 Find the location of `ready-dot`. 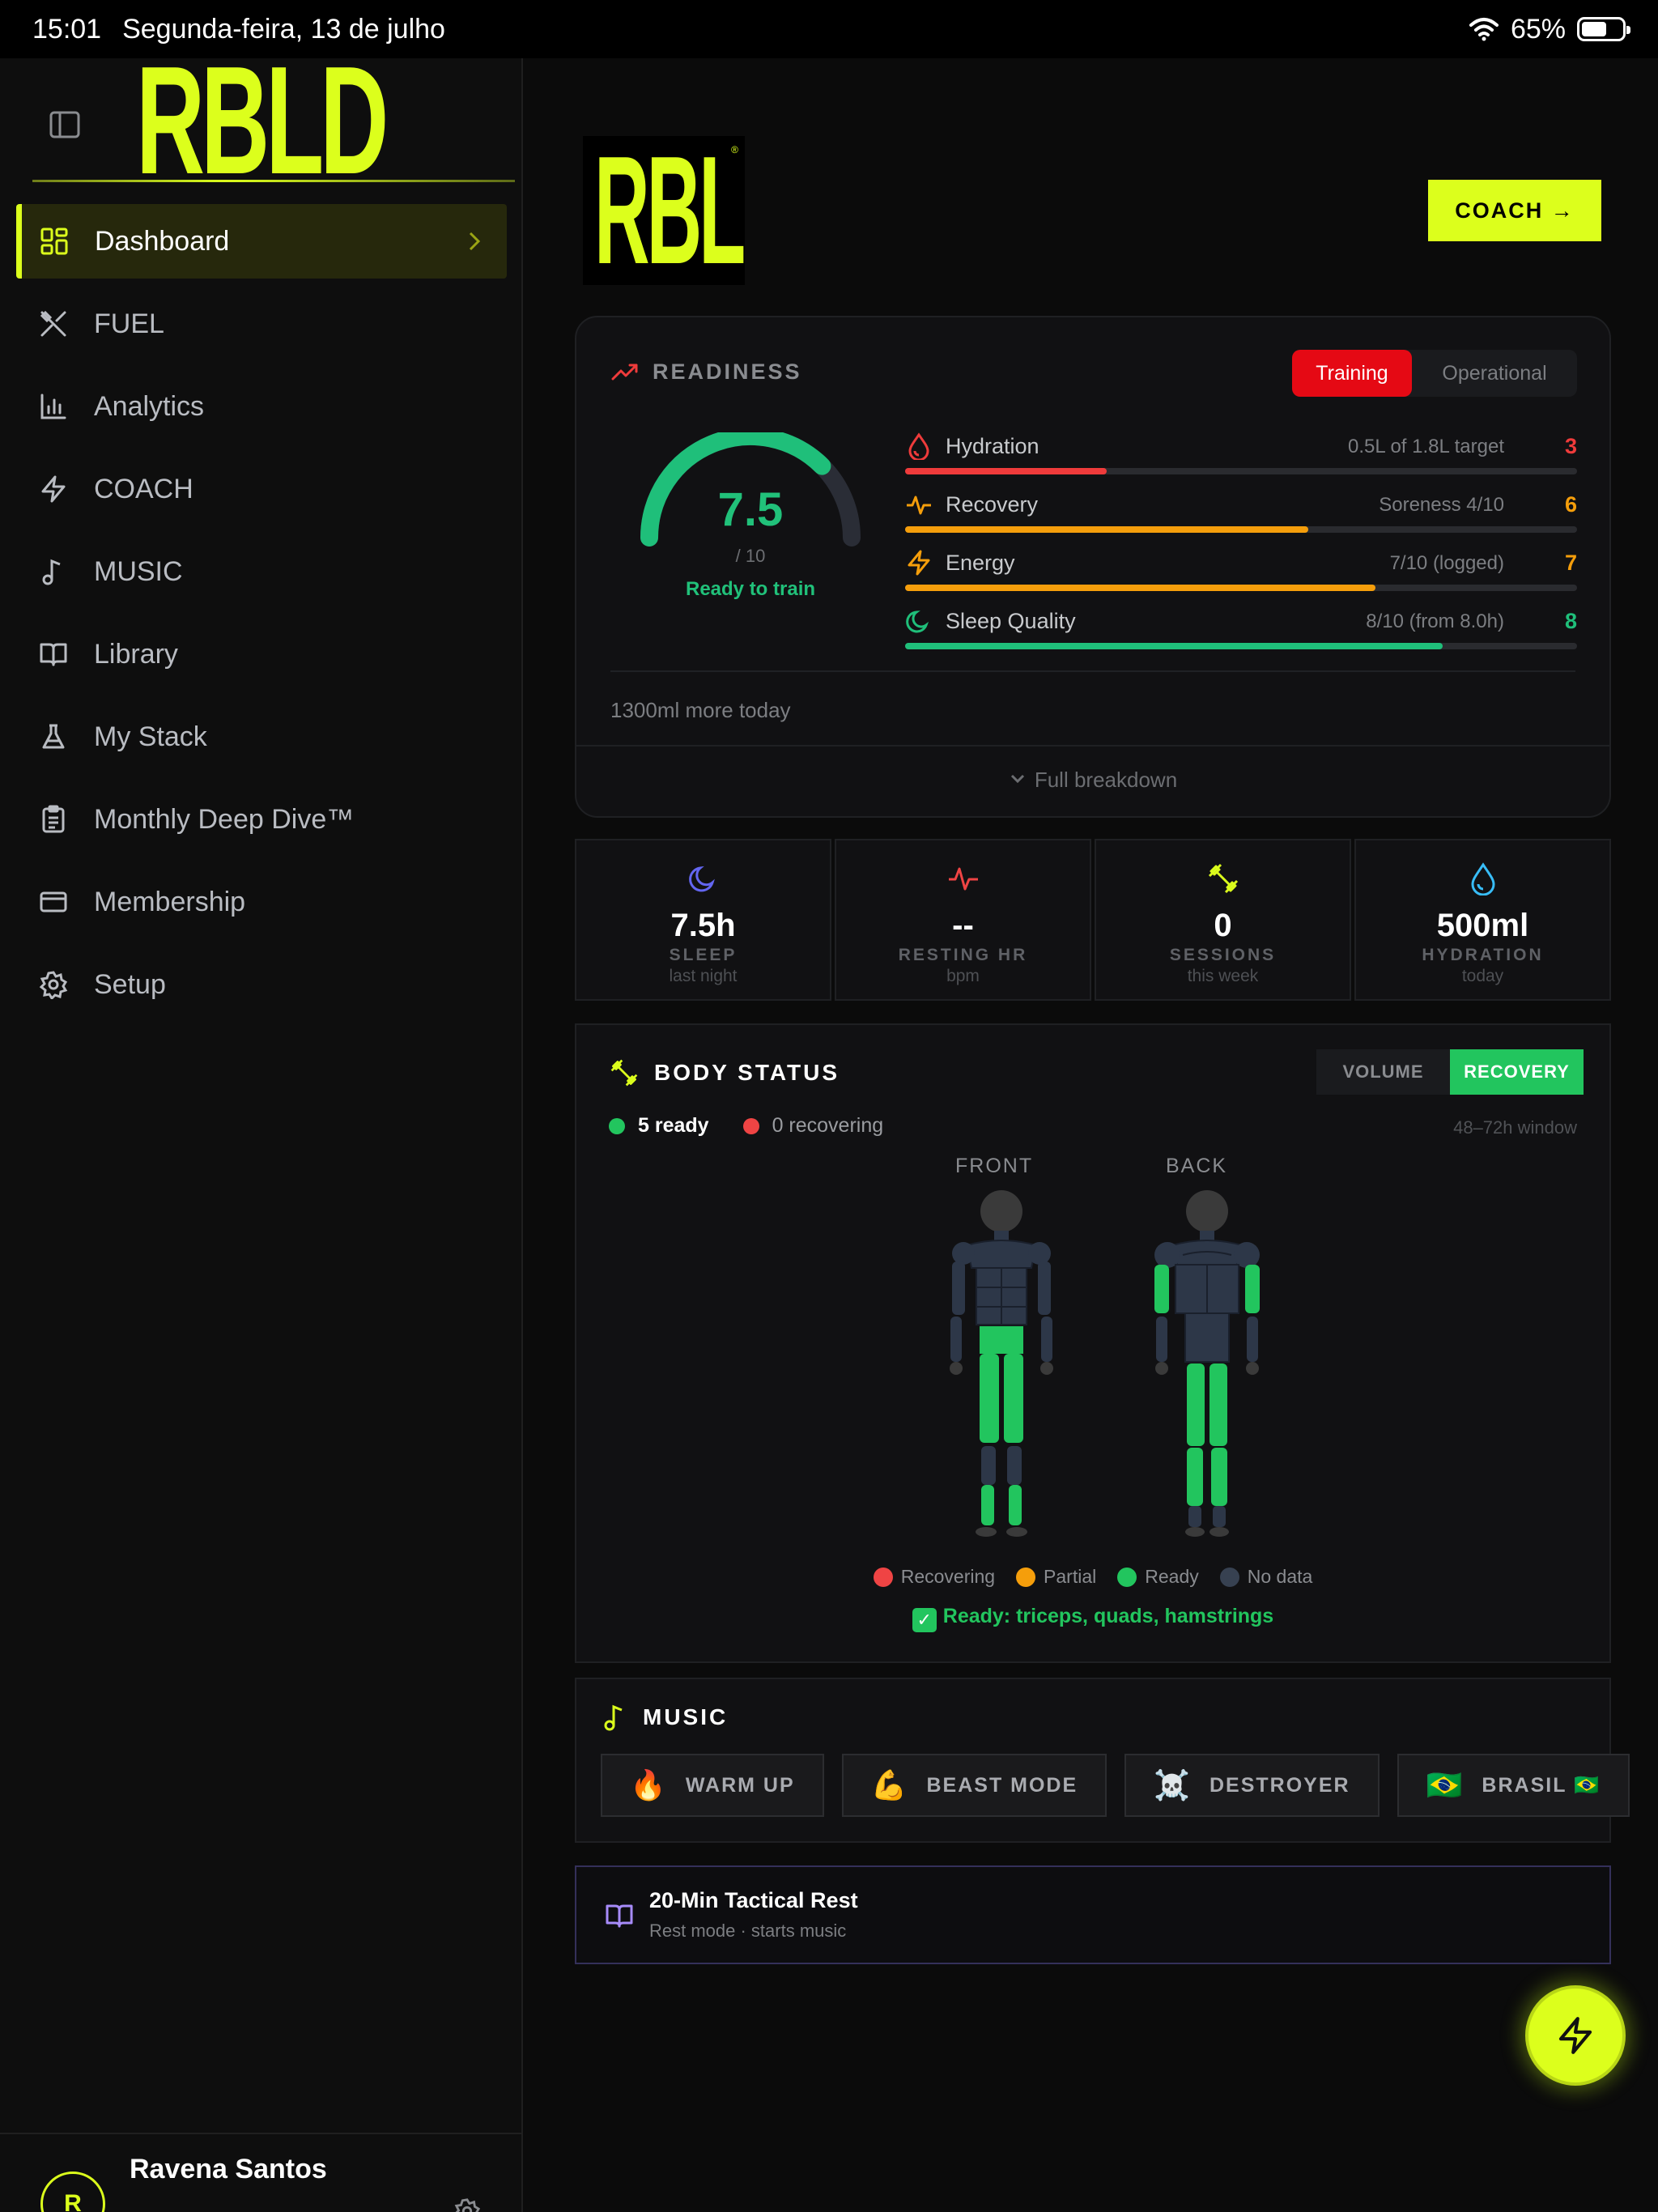

ready-dot is located at coordinates (617, 1126).